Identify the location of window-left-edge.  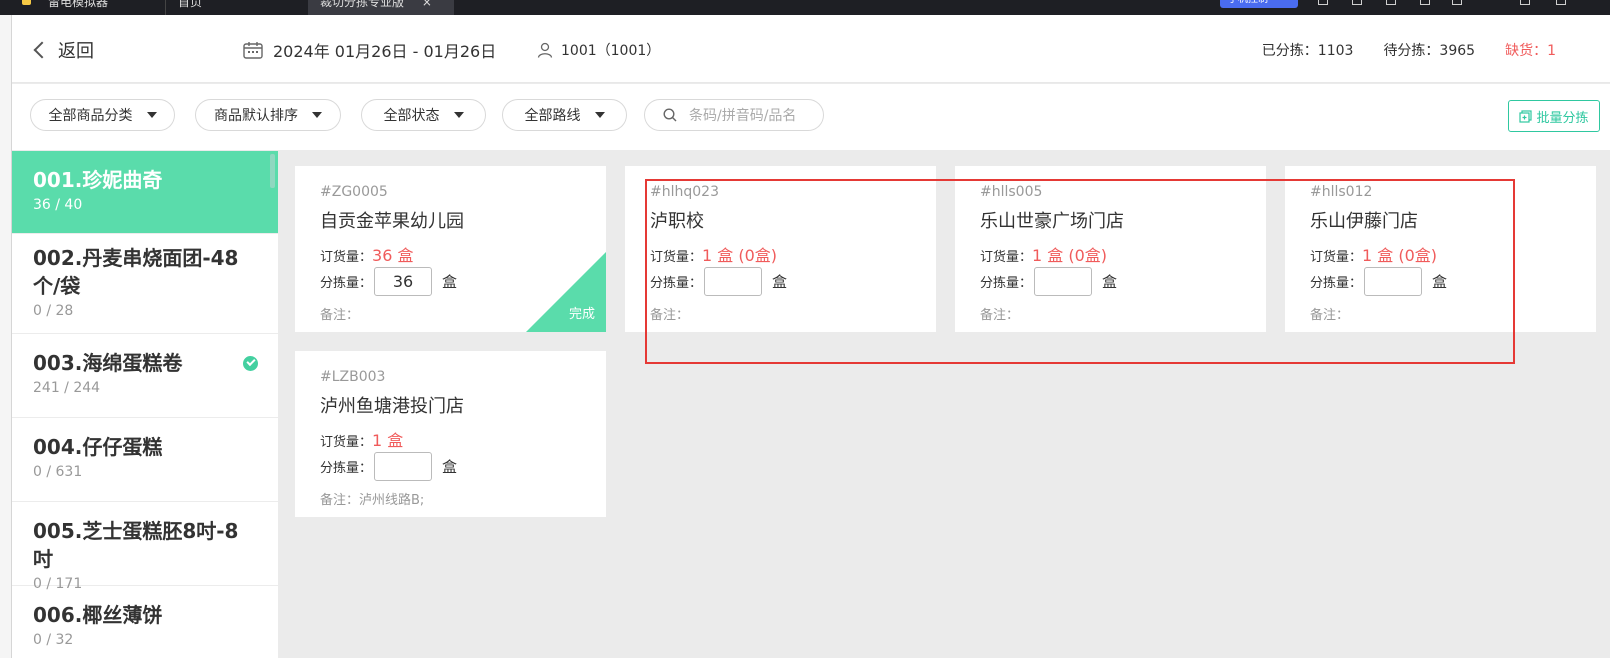
(6, 336).